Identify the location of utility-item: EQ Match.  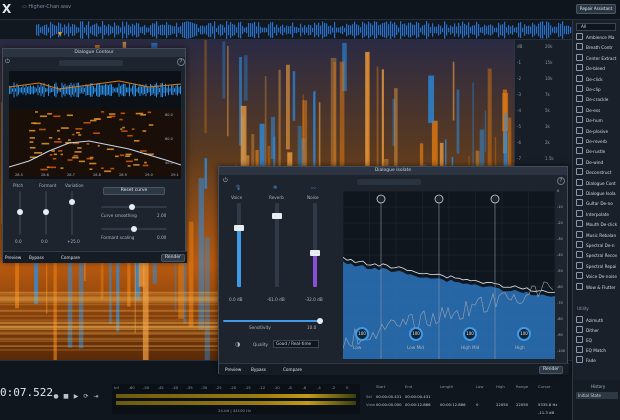
(598, 351).